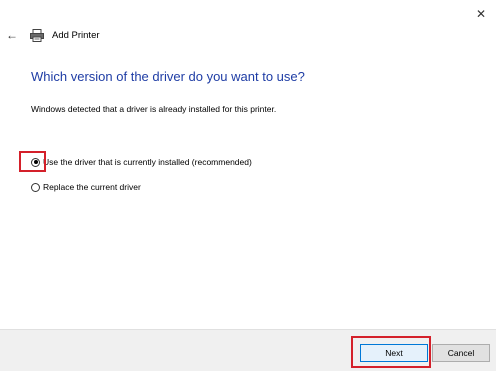 The height and width of the screenshot is (371, 496). Describe the element at coordinates (92, 187) in the screenshot. I see `option-label: Replace the current driver` at that location.